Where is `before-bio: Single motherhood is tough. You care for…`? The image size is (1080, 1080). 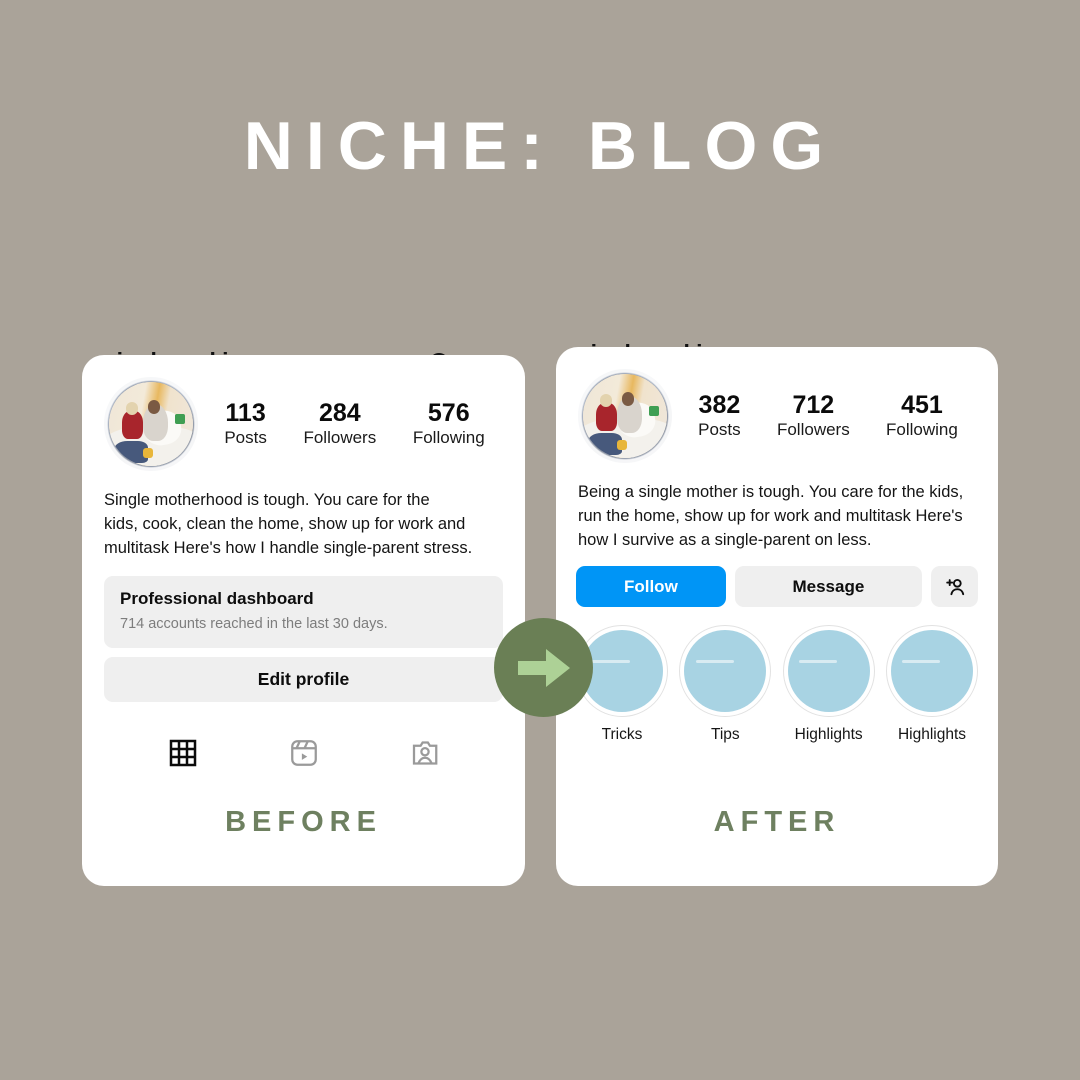
before-bio: Single motherhood is tough. You care for… is located at coordinates (303, 515).